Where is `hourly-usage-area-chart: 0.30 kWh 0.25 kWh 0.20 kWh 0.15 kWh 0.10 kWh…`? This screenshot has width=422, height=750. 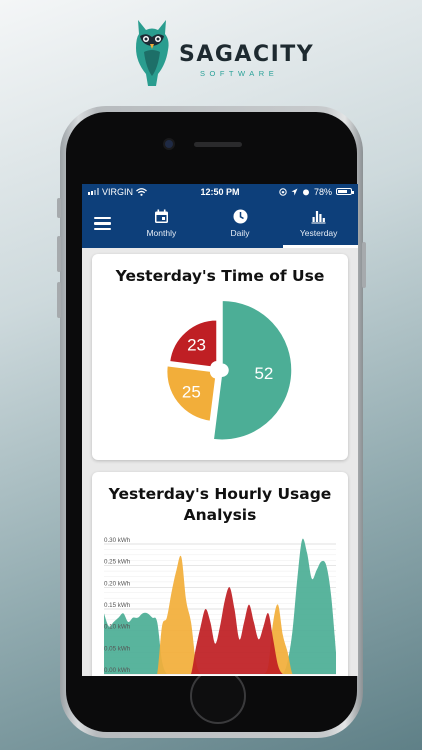
hourly-usage-area-chart: 0.30 kWh 0.25 kWh 0.20 kWh 0.15 kWh 0.10 kWh… is located at coordinates (220, 606).